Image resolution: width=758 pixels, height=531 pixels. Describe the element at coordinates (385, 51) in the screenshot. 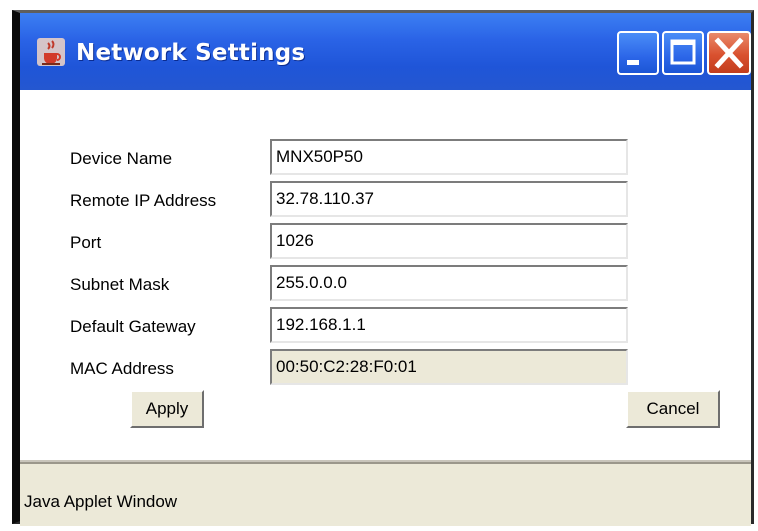

I see `title-bar: Network Settings` at that location.